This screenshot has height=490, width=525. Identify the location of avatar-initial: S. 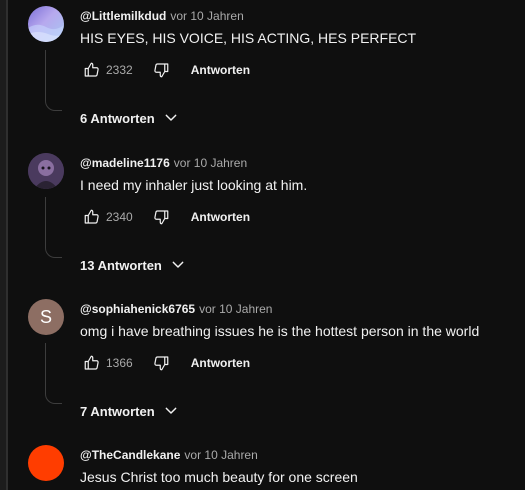
(45, 316).